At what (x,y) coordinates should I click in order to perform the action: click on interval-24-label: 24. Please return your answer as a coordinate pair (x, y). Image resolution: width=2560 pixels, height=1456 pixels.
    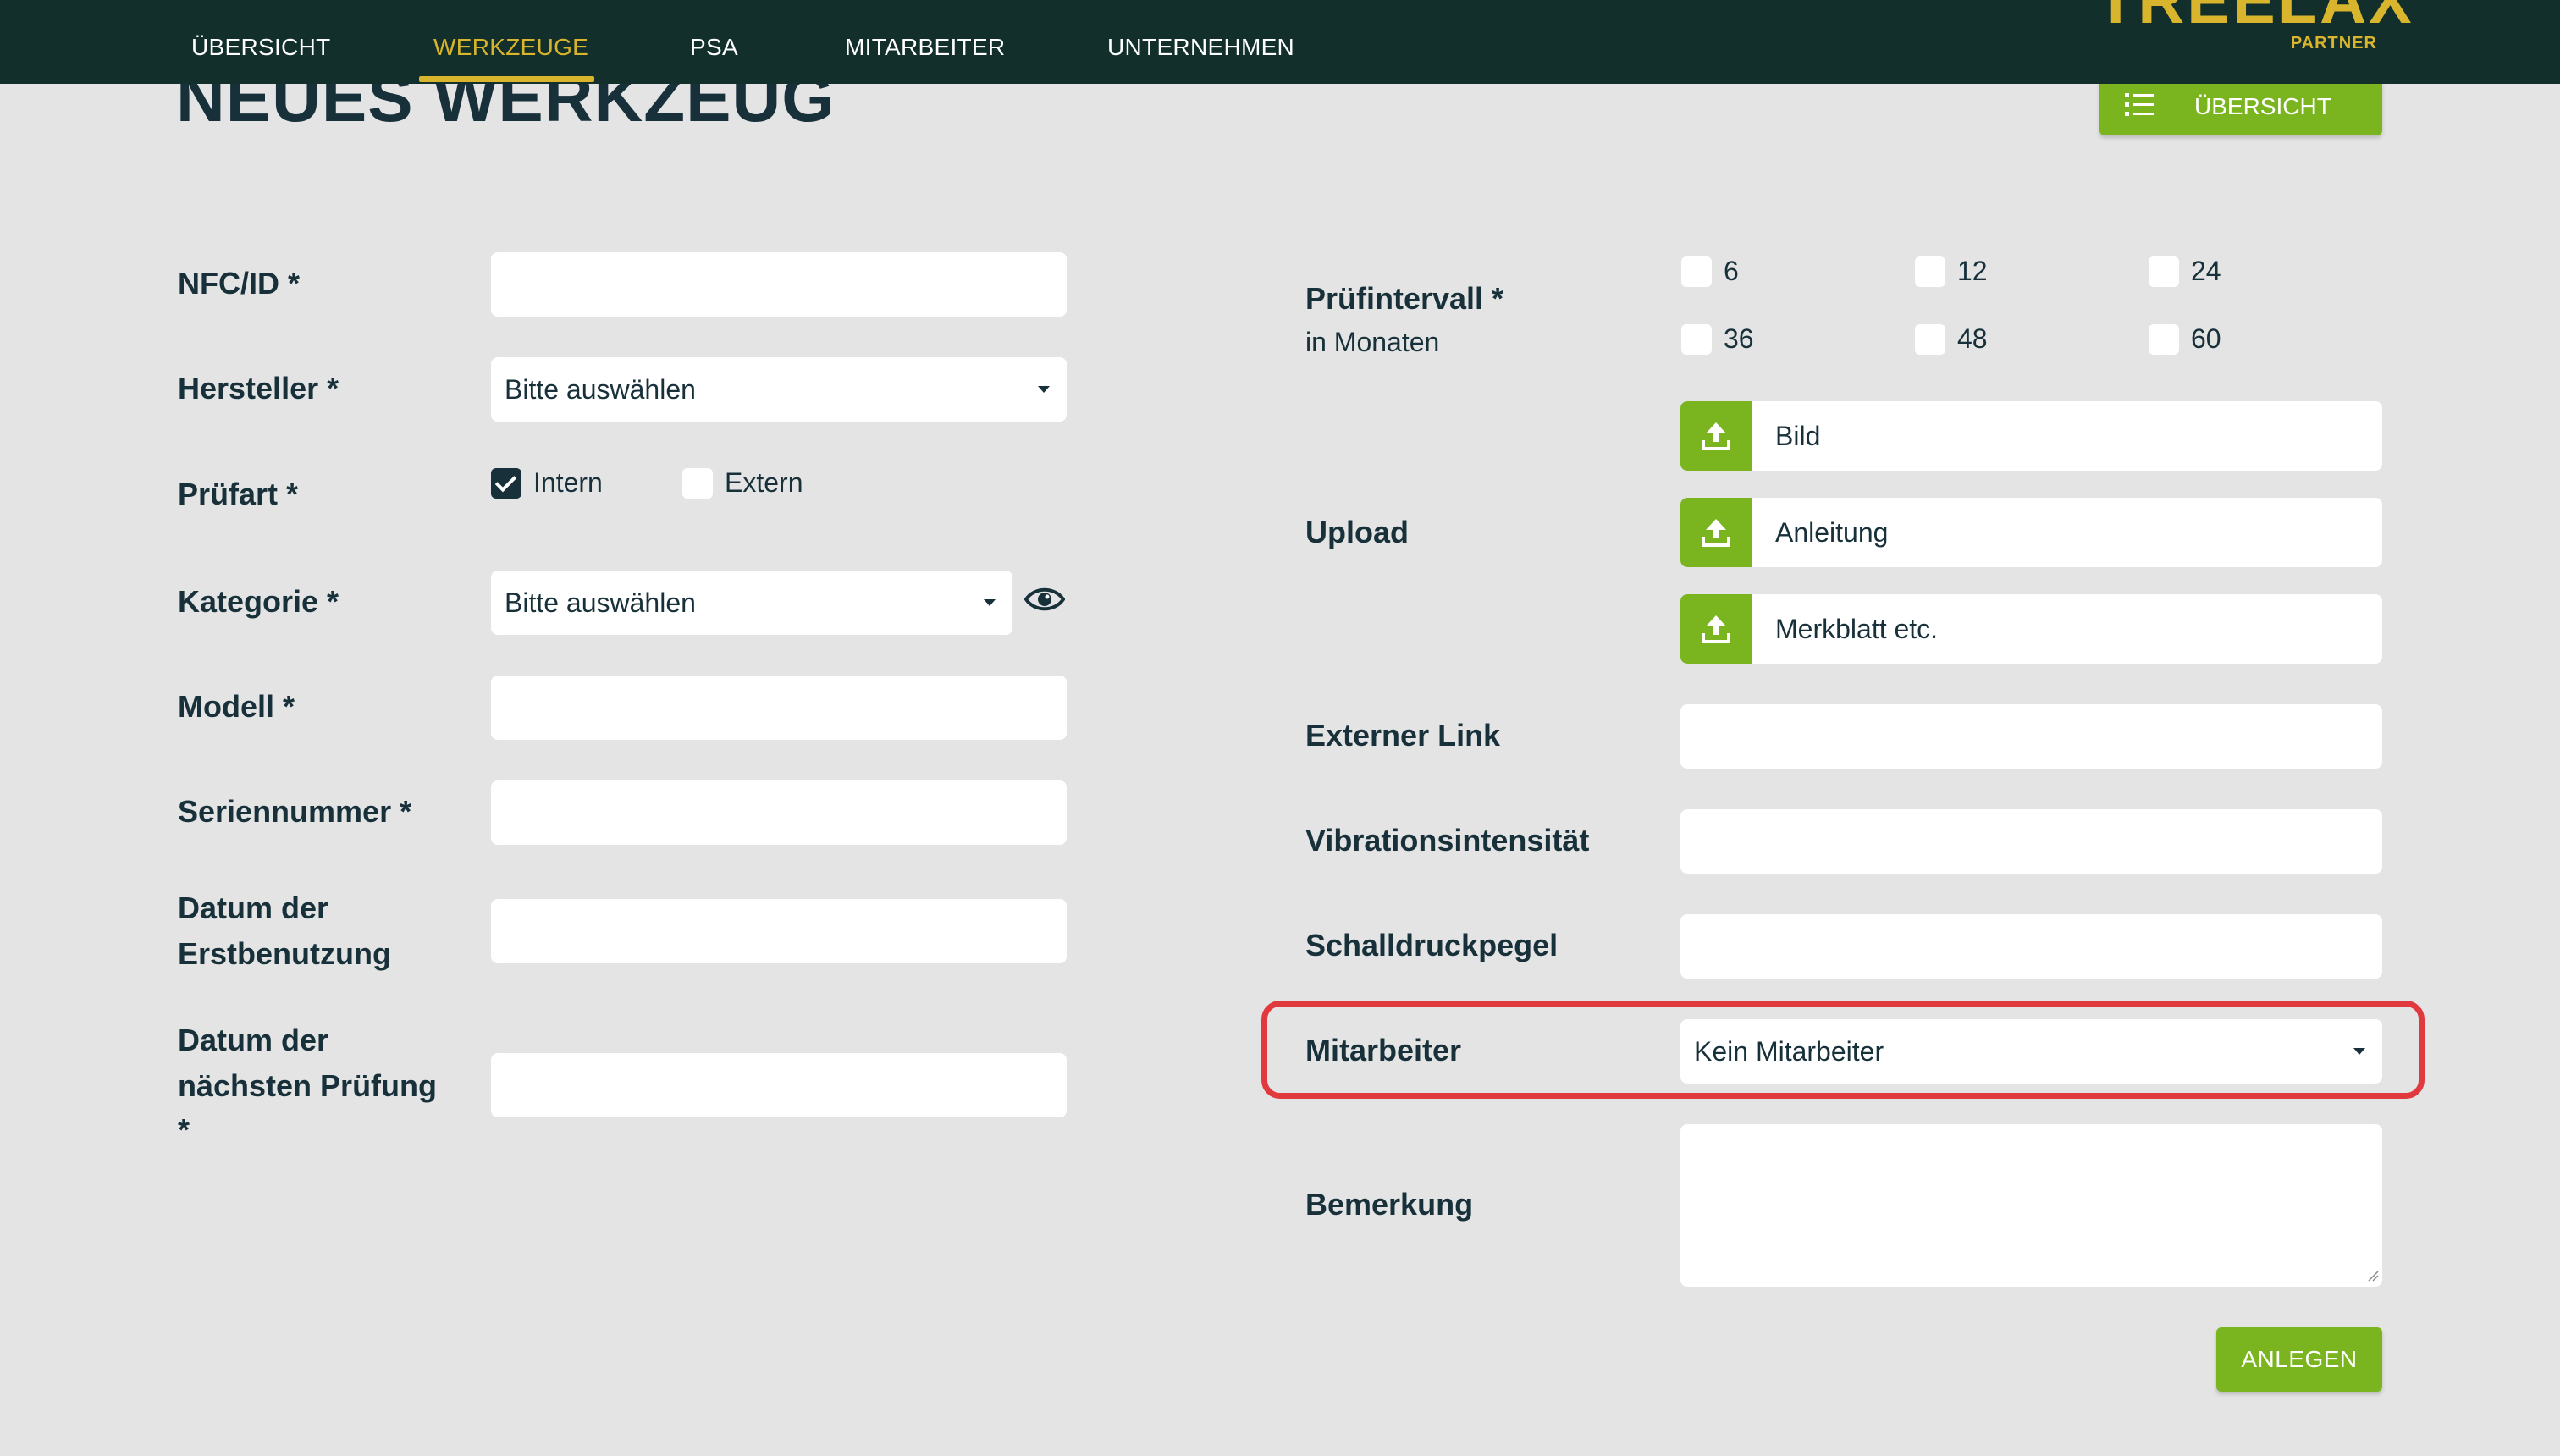
    Looking at the image, I should click on (2206, 271).